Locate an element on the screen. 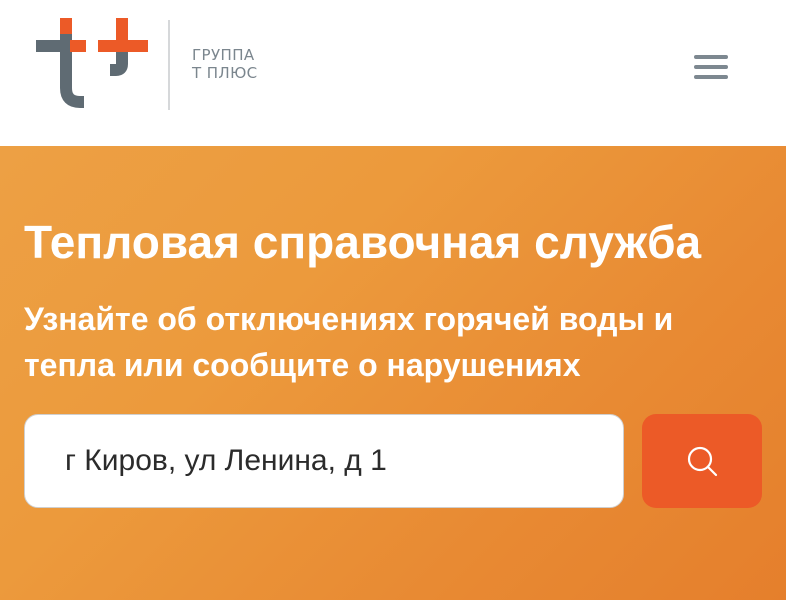 This screenshot has height=600, width=786. hamburger-menu-button is located at coordinates (711, 67).